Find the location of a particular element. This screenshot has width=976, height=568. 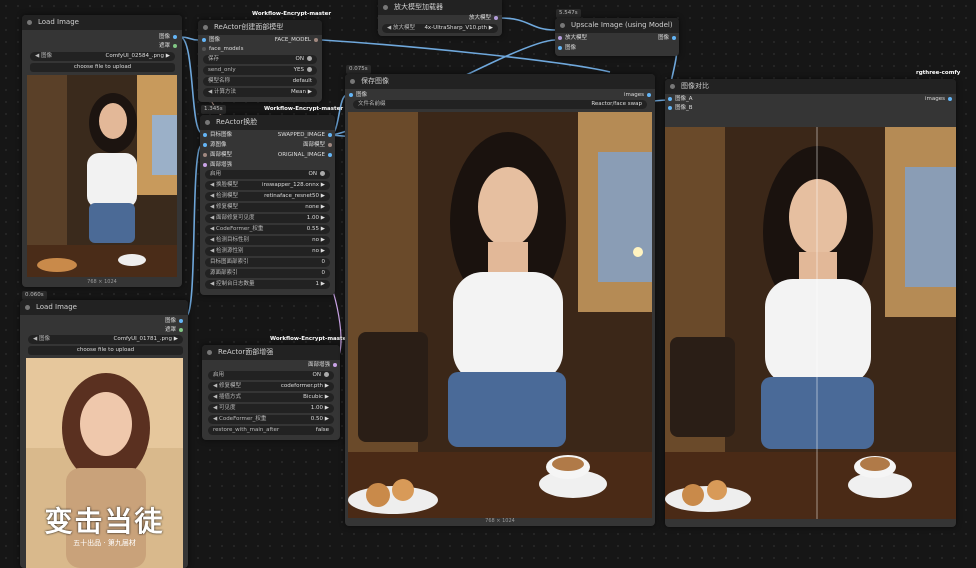

output-upscale-model: 放大模型 is located at coordinates (483, 18).